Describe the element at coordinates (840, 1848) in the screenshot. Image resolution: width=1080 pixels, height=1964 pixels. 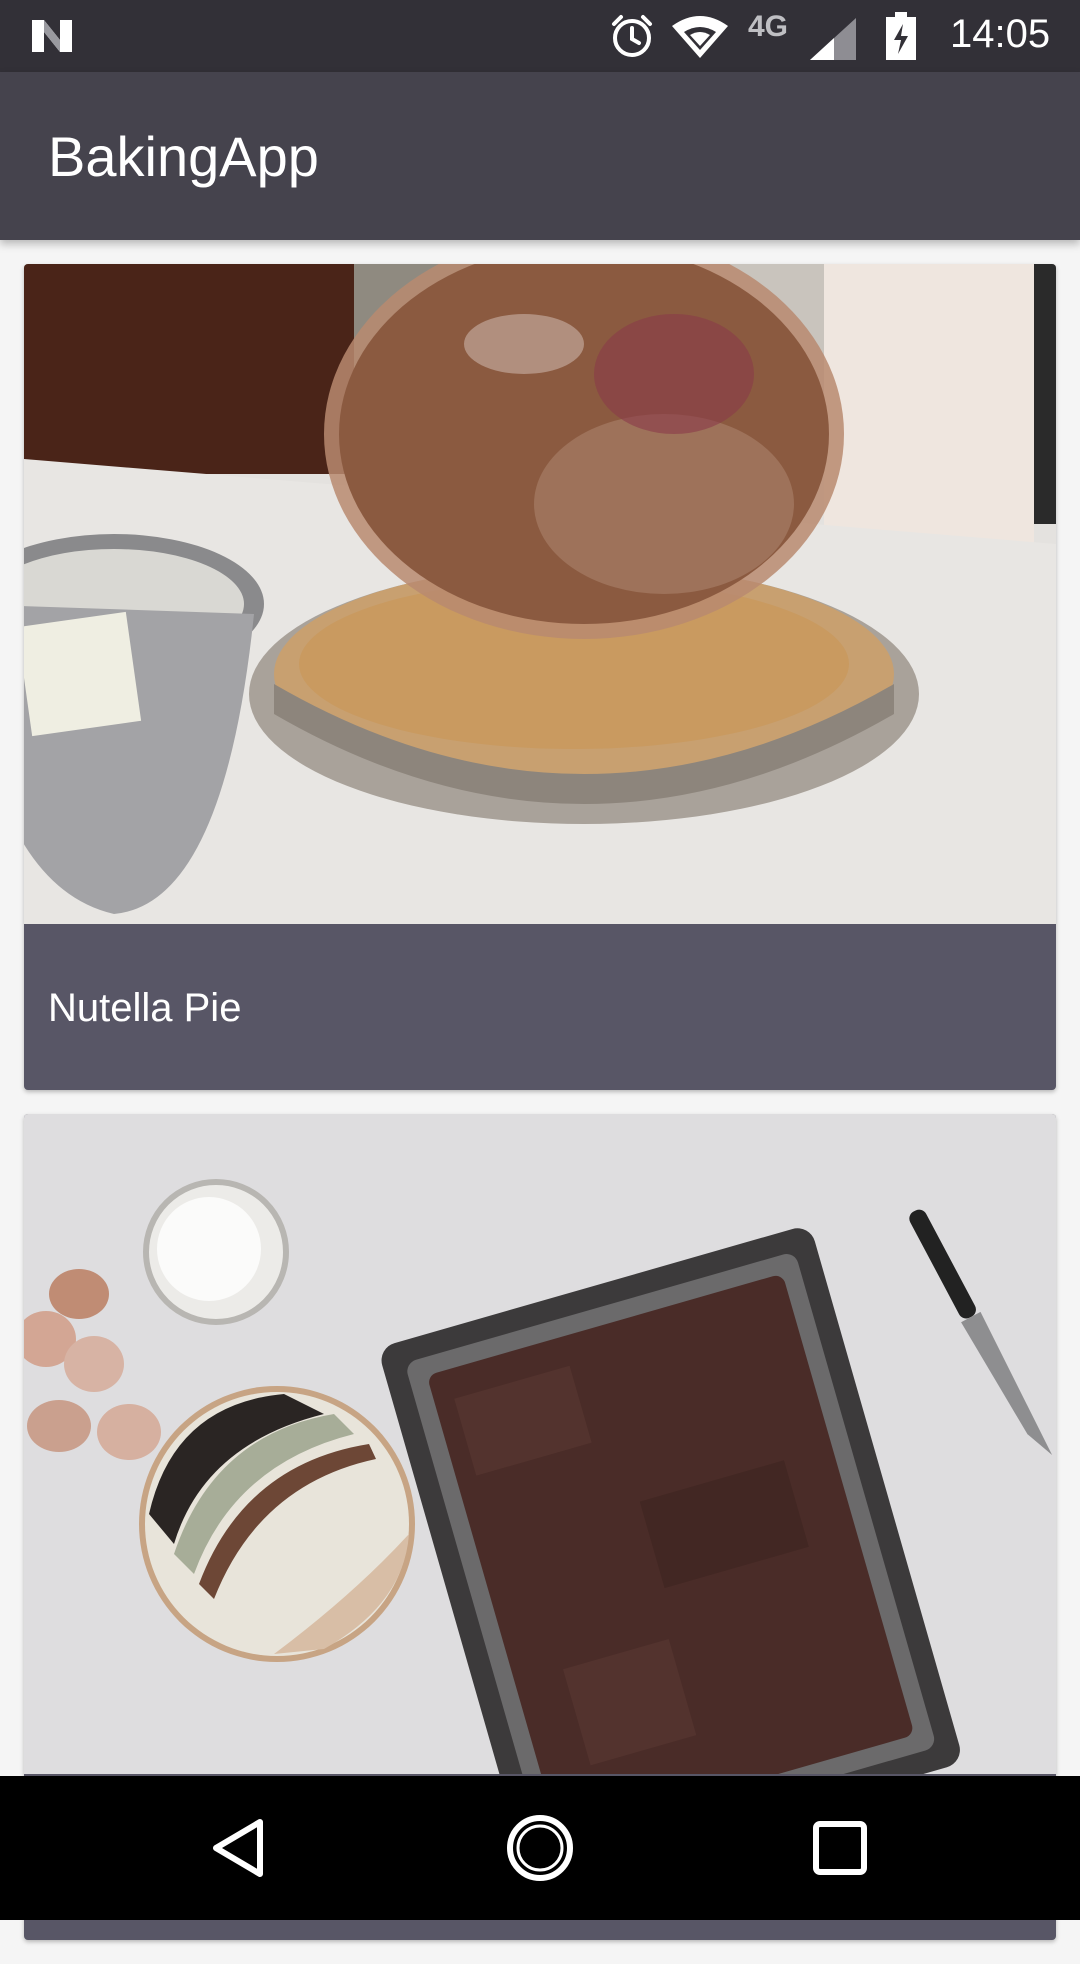
I see `recents-icon` at that location.